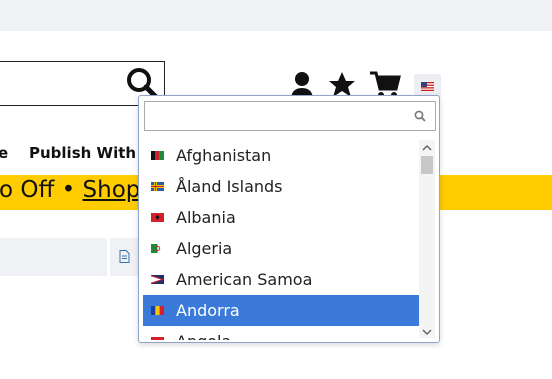 The height and width of the screenshot is (379, 552). What do you see at coordinates (157, 279) in the screenshot?
I see `as-flag-icon` at bounding box center [157, 279].